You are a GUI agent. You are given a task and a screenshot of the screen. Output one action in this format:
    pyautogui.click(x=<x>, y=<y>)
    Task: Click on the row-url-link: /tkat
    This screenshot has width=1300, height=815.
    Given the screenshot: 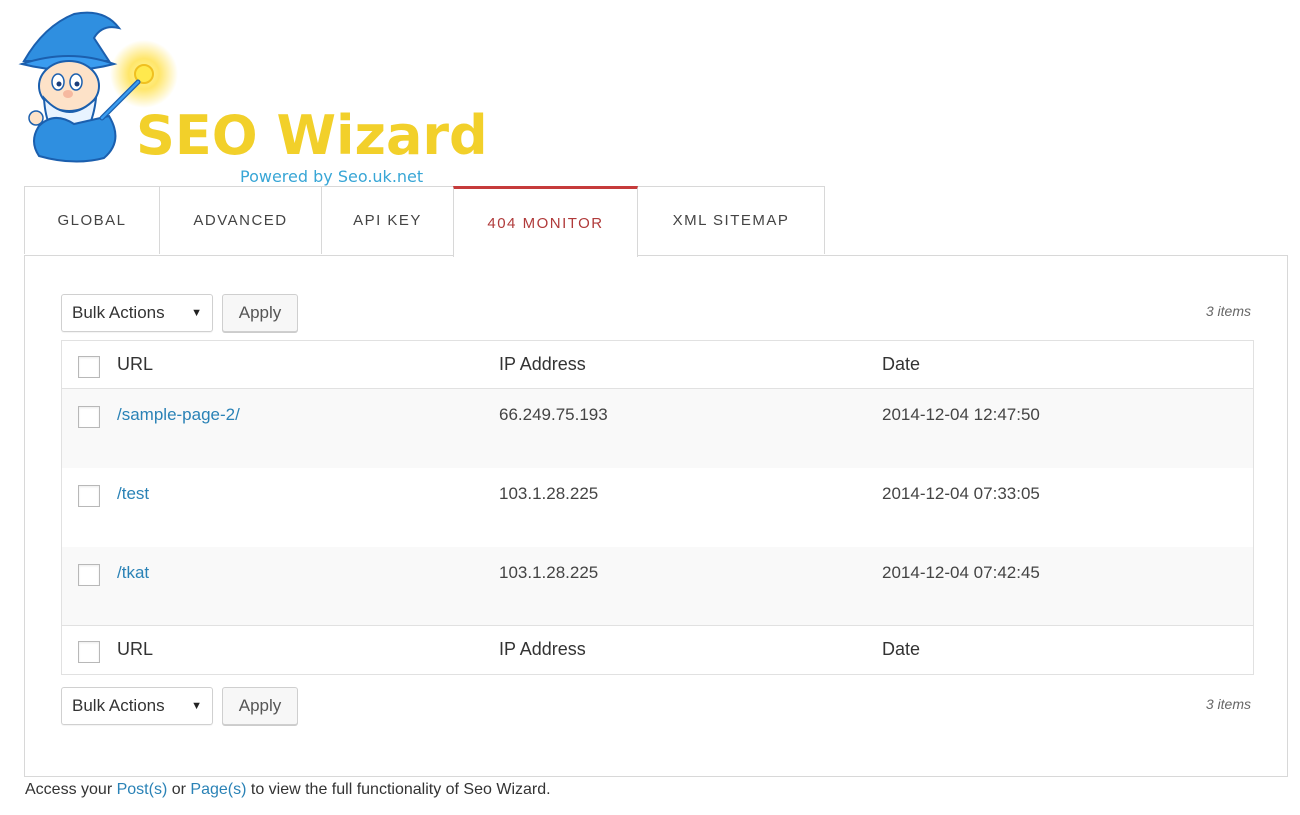 What is the action you would take?
    pyautogui.click(x=133, y=573)
    